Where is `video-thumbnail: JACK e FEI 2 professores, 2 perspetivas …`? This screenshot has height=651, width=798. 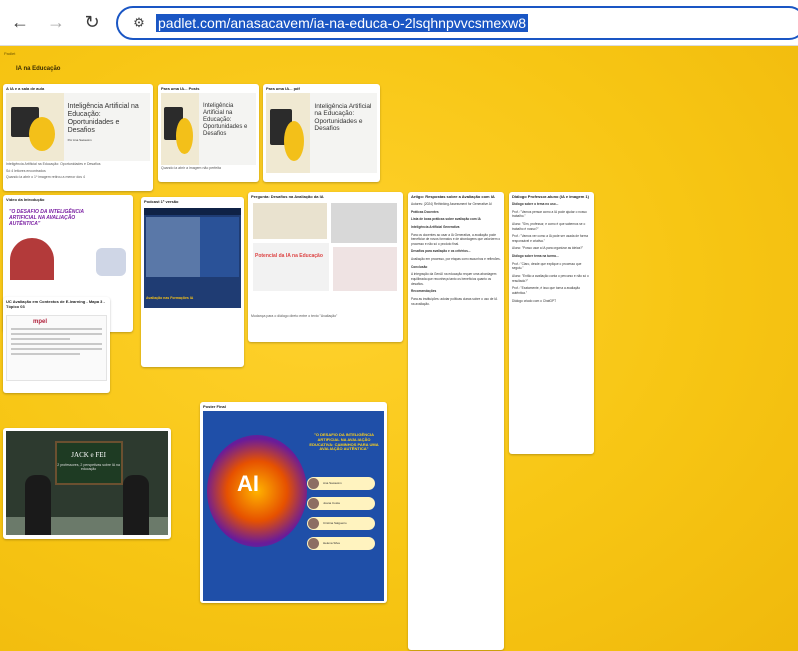 video-thumbnail: JACK e FEI 2 professores, 2 perspetivas … is located at coordinates (87, 483).